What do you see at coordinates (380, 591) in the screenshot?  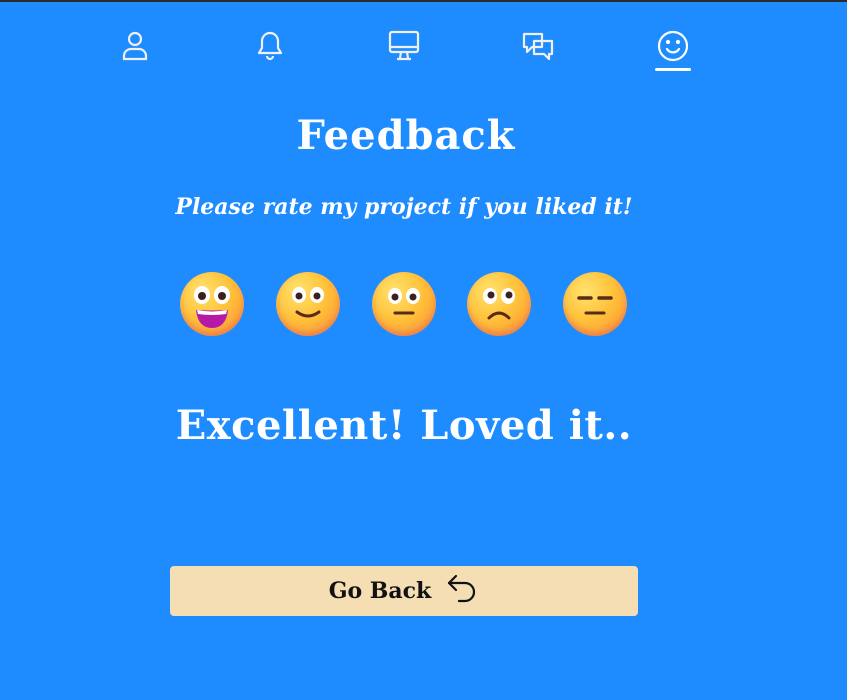 I see `go-back-label: Go Back` at bounding box center [380, 591].